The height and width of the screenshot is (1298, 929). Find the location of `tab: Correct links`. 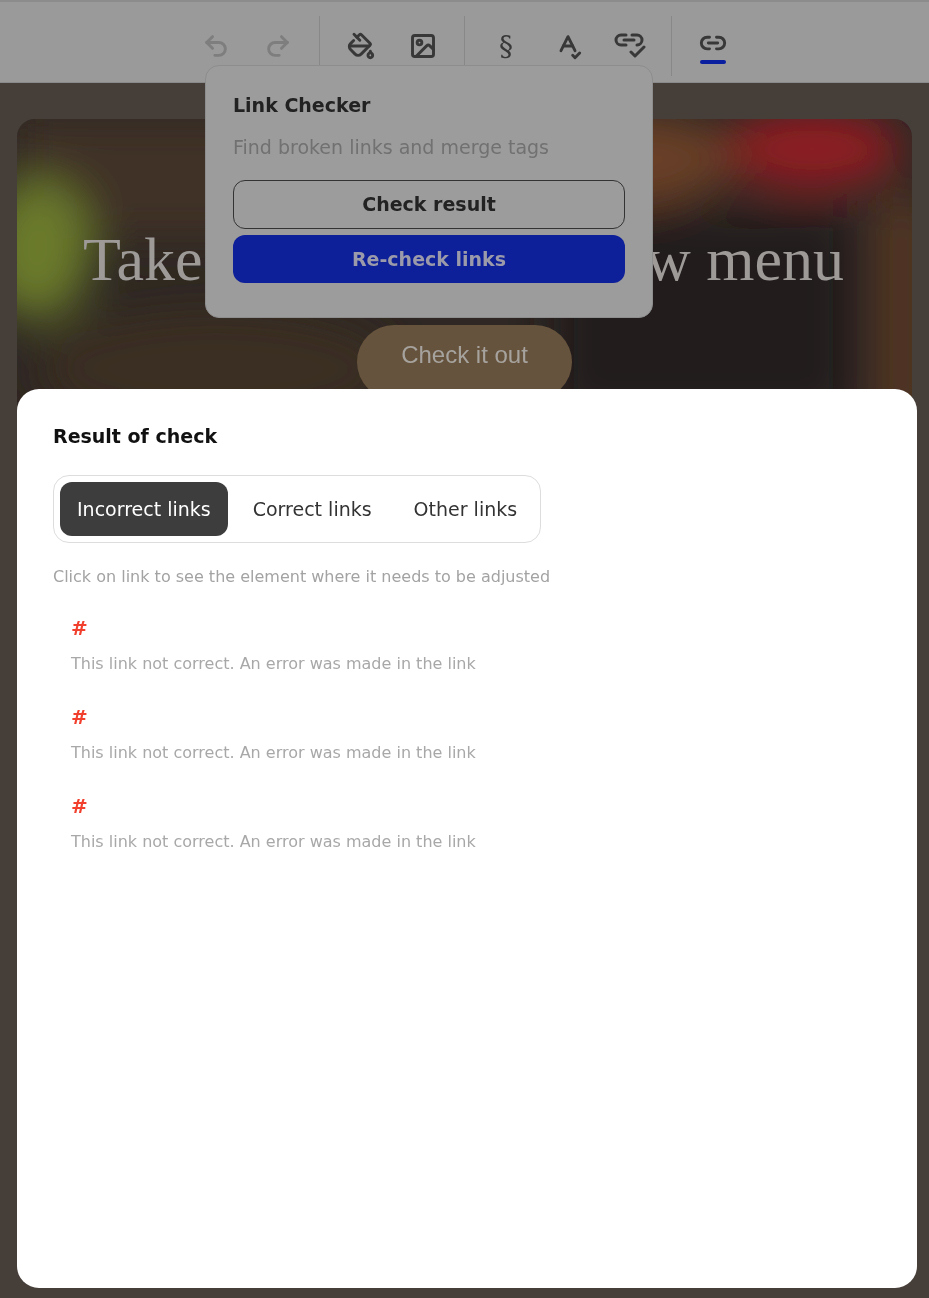

tab: Correct links is located at coordinates (312, 509).